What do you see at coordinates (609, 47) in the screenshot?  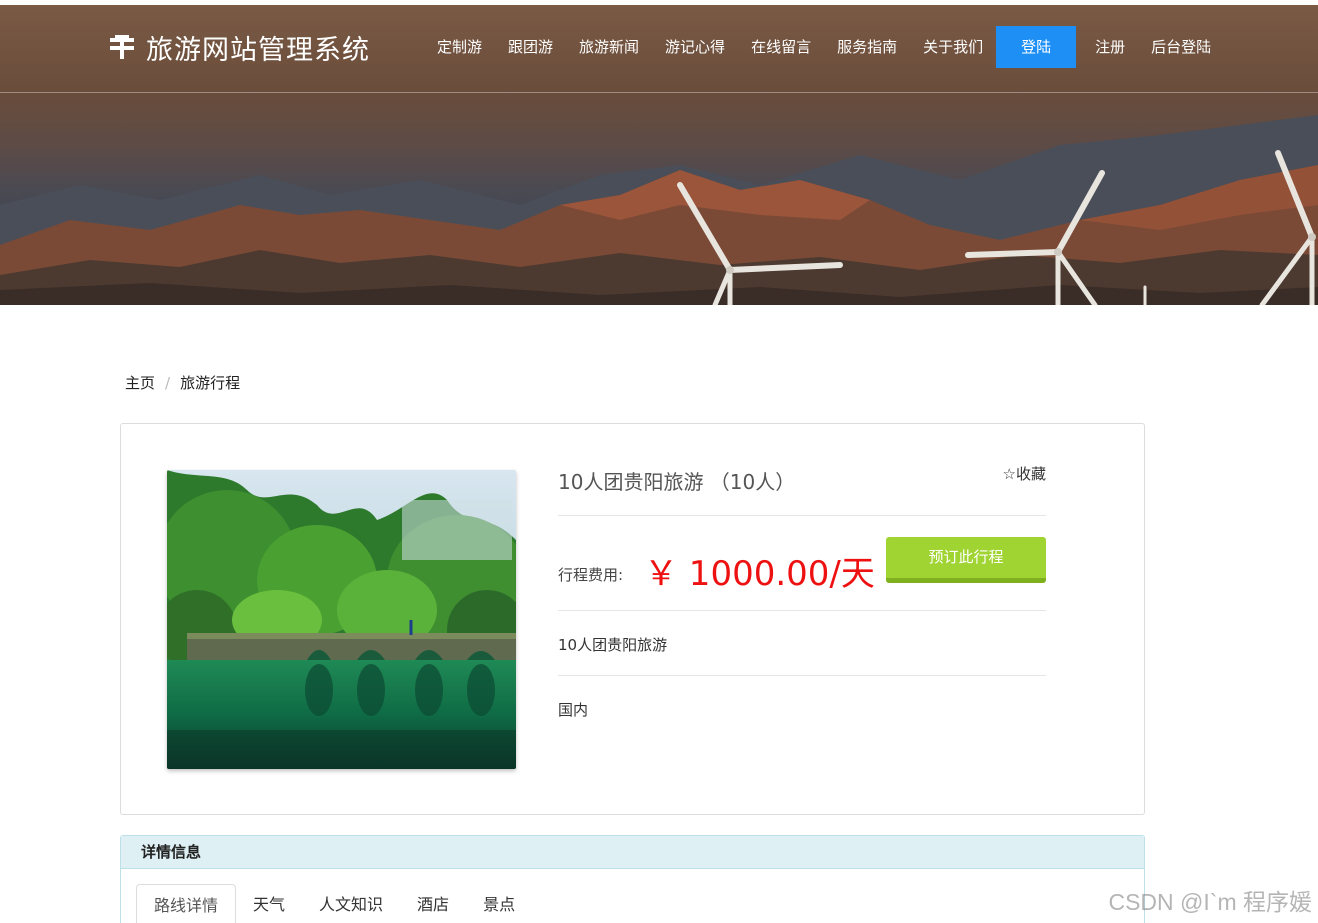 I see `nav-item-travel-news: 旅游新闻` at bounding box center [609, 47].